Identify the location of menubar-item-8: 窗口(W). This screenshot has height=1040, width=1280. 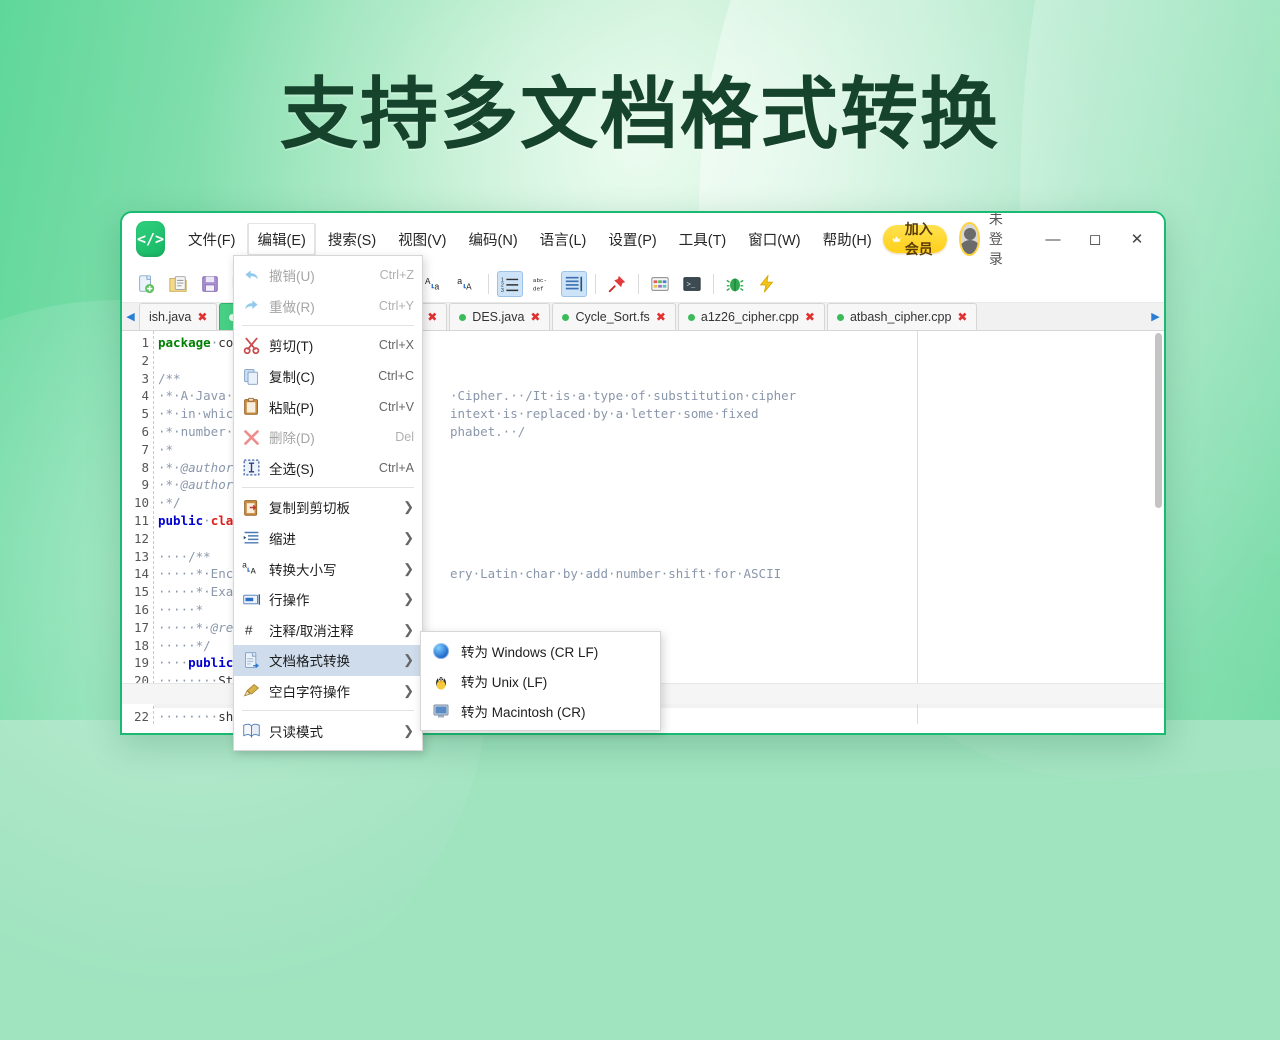
(774, 239).